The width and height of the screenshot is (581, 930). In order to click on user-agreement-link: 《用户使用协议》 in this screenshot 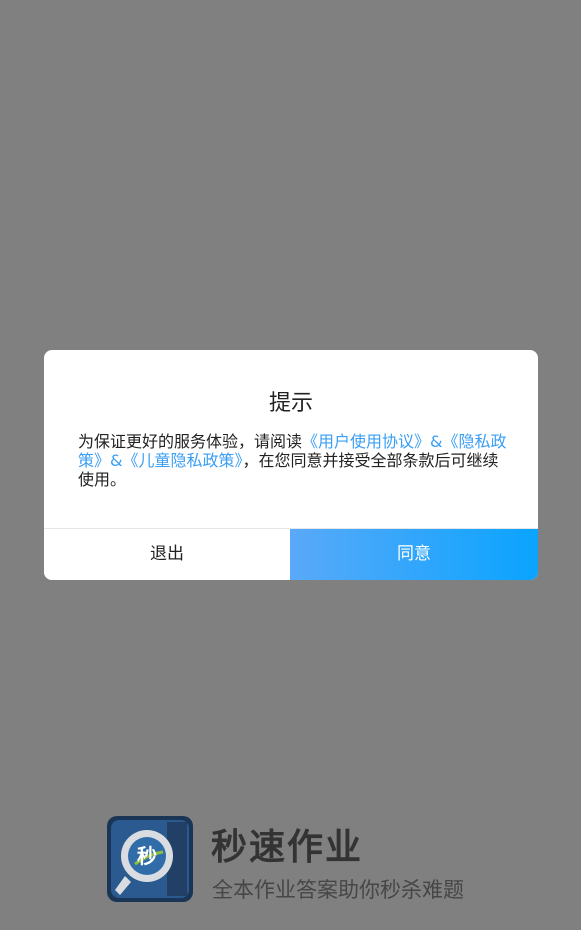, I will do `click(366, 441)`.